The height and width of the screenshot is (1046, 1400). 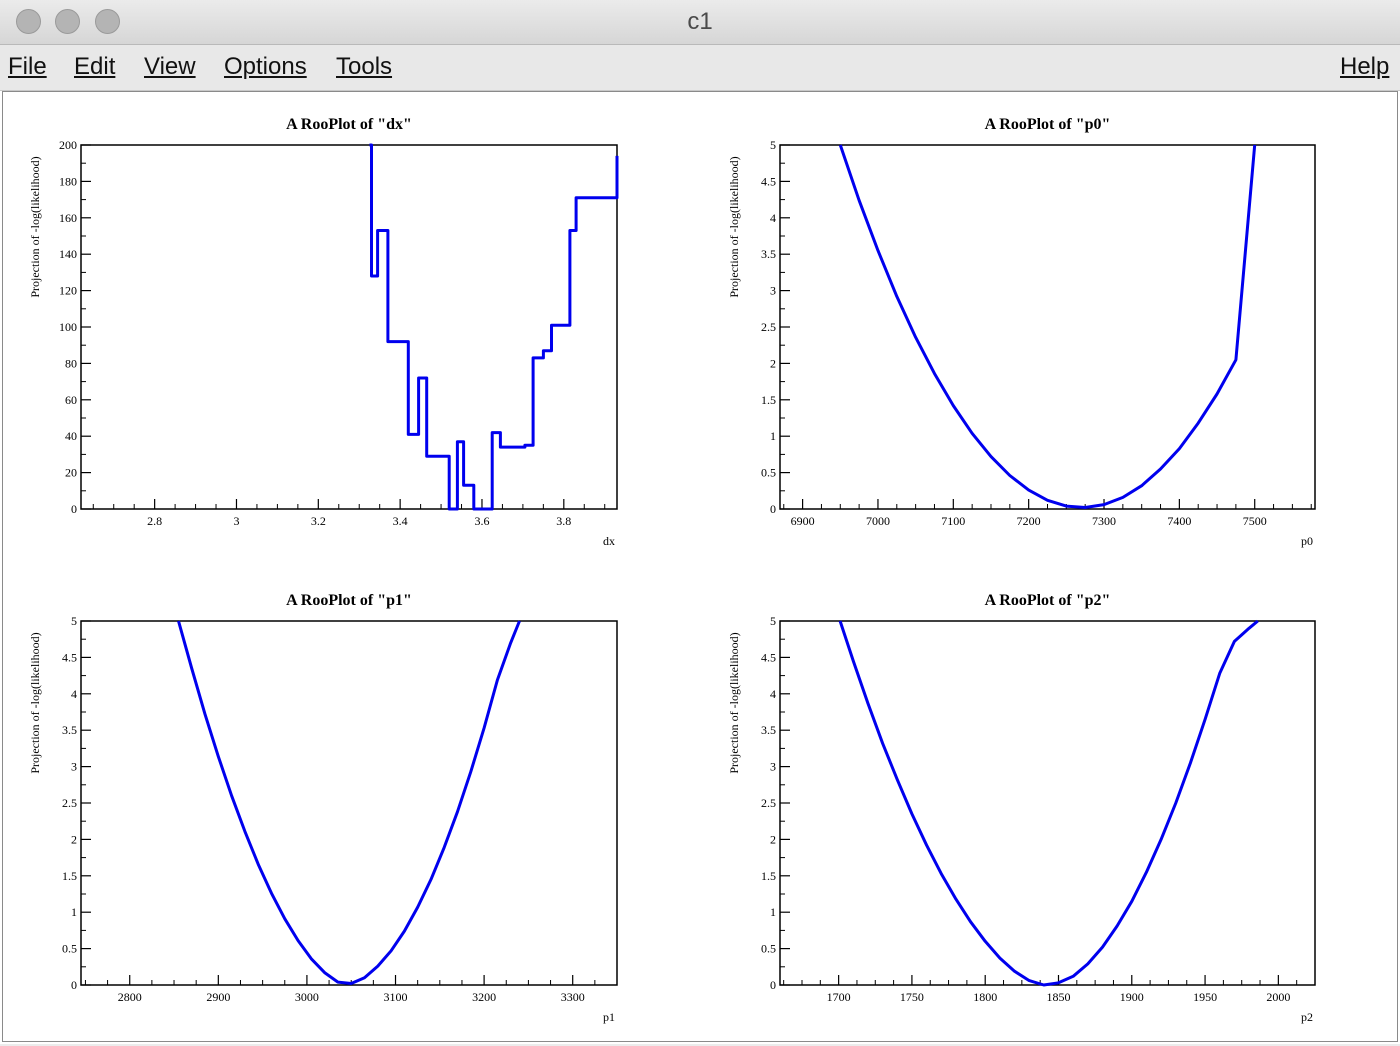 What do you see at coordinates (68, 327) in the screenshot?
I see `y-tick-label: 100` at bounding box center [68, 327].